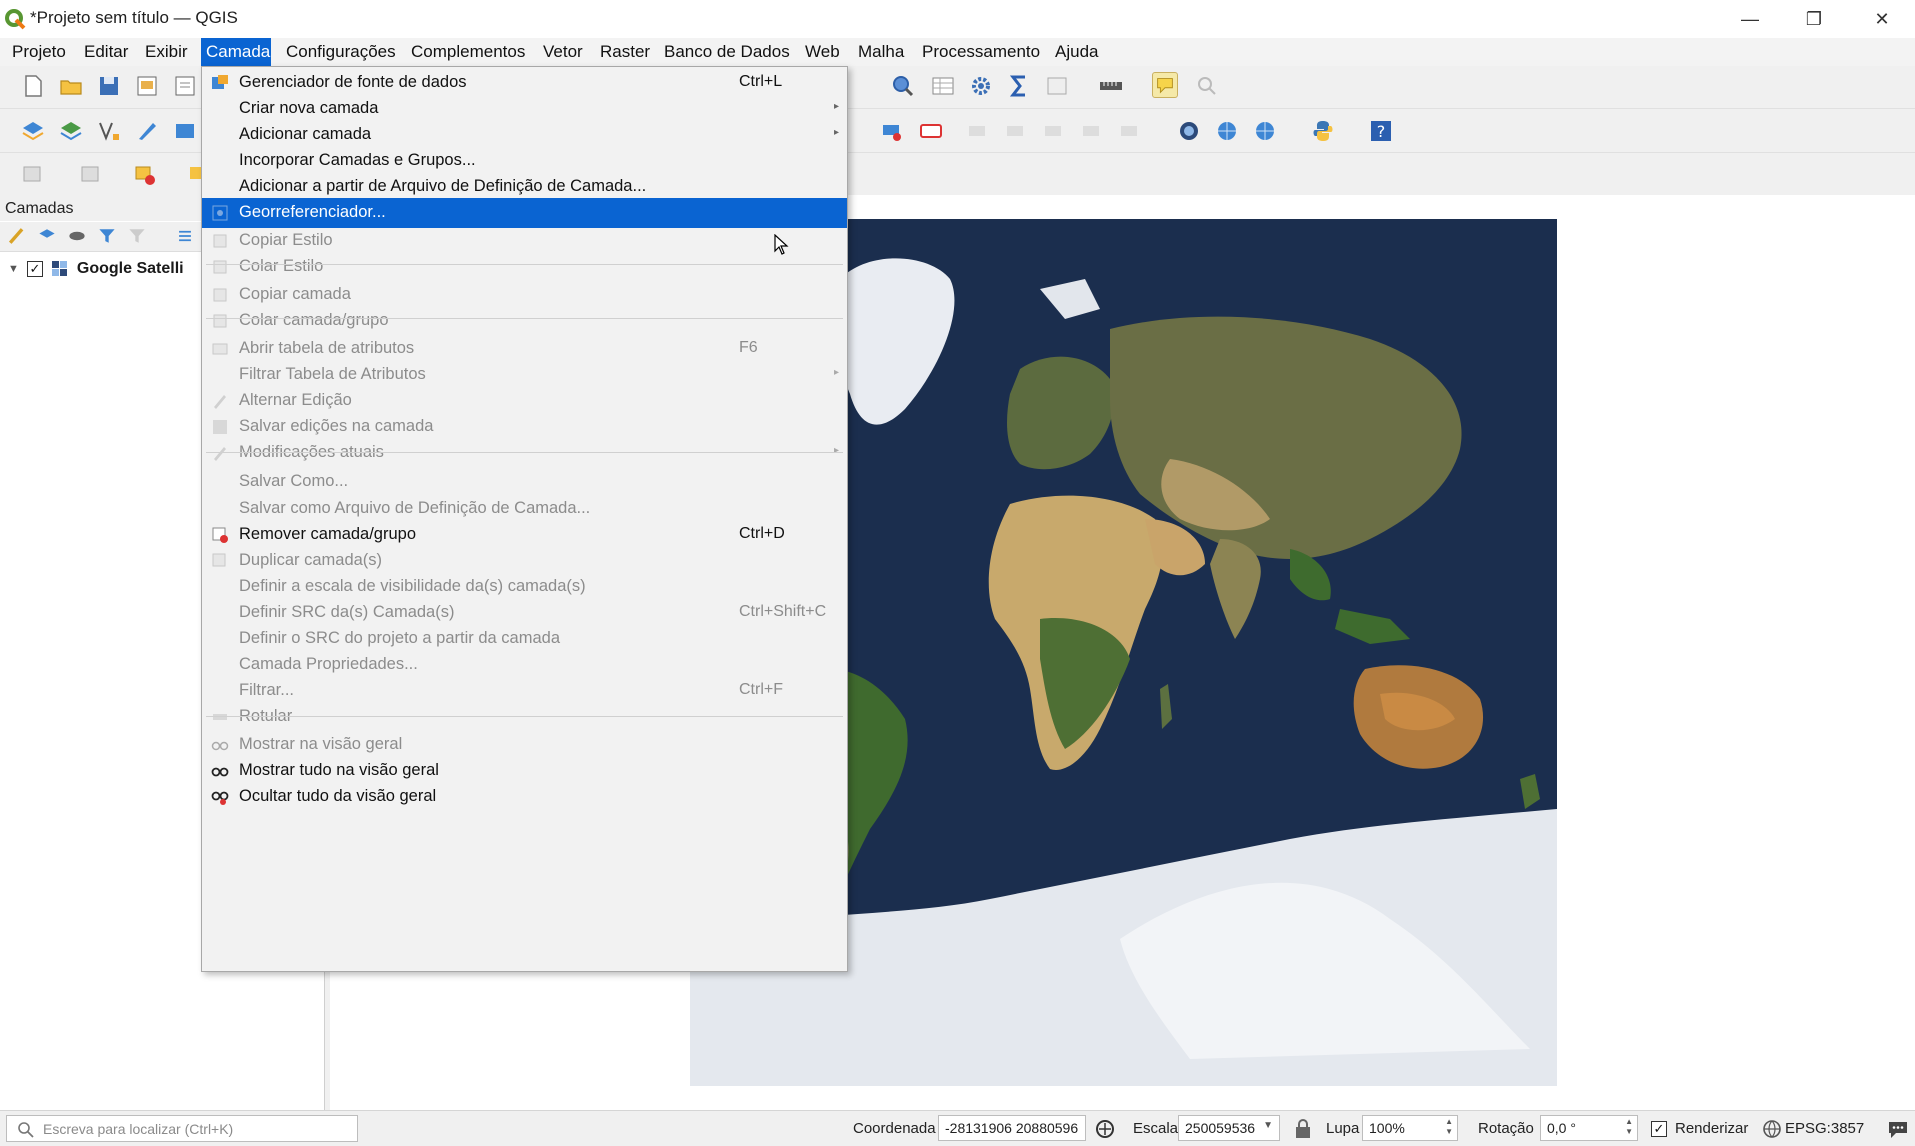 Image resolution: width=1915 pixels, height=1146 pixels. I want to click on menu-raster: Raster, so click(625, 52).